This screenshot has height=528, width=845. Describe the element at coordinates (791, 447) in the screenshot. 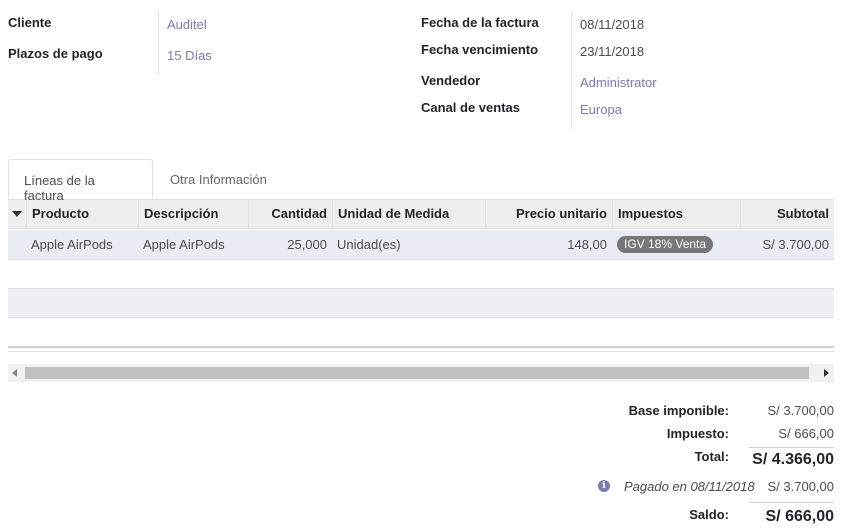

I see `total-divider` at that location.